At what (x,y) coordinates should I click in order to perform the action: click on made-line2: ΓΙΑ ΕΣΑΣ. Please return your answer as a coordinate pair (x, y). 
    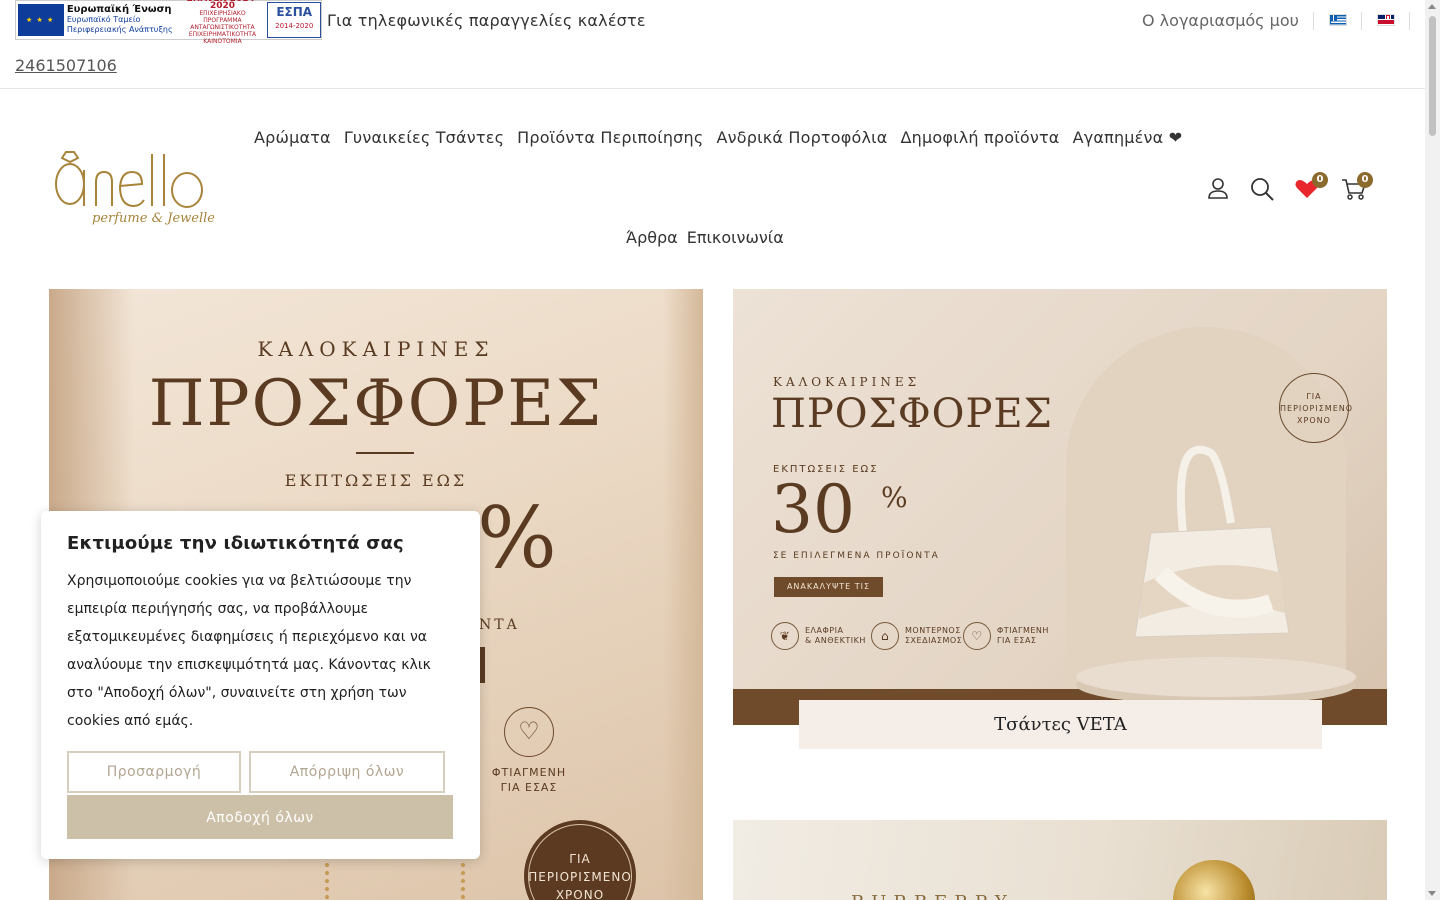
    Looking at the image, I should click on (529, 787).